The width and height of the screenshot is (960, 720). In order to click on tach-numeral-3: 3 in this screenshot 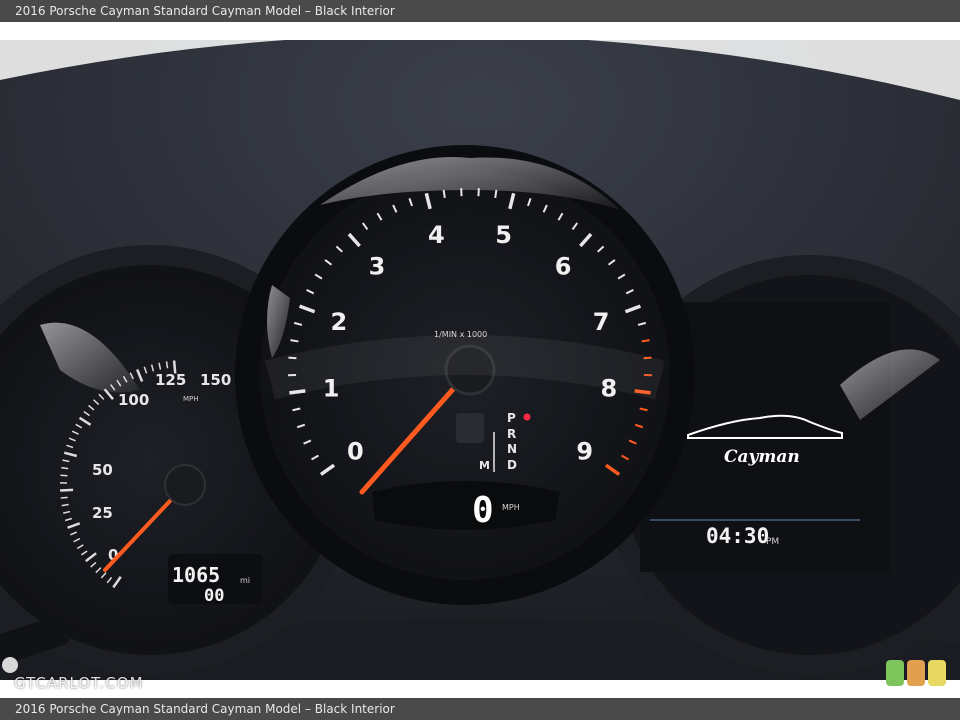, I will do `click(377, 266)`.